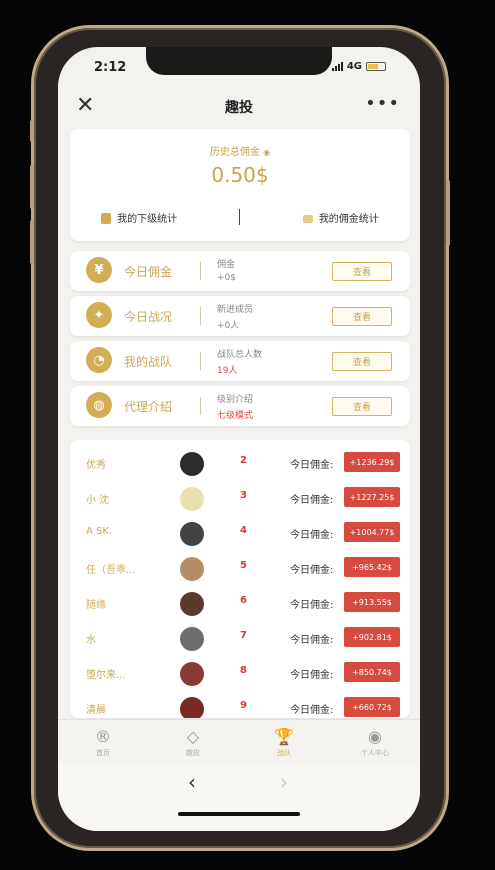 This screenshot has height=870, width=495. I want to click on ranking-row: 清晨 9 今日佣金: +660.72$, so click(240, 705).